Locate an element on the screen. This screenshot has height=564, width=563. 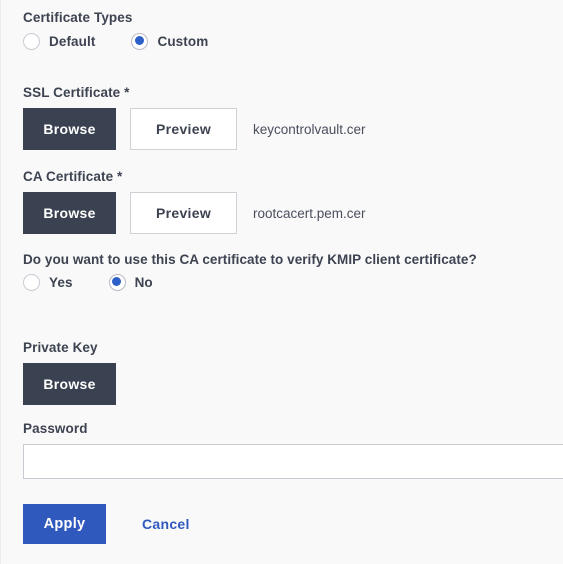
radio-option-custom: Custom is located at coordinates (169, 41).